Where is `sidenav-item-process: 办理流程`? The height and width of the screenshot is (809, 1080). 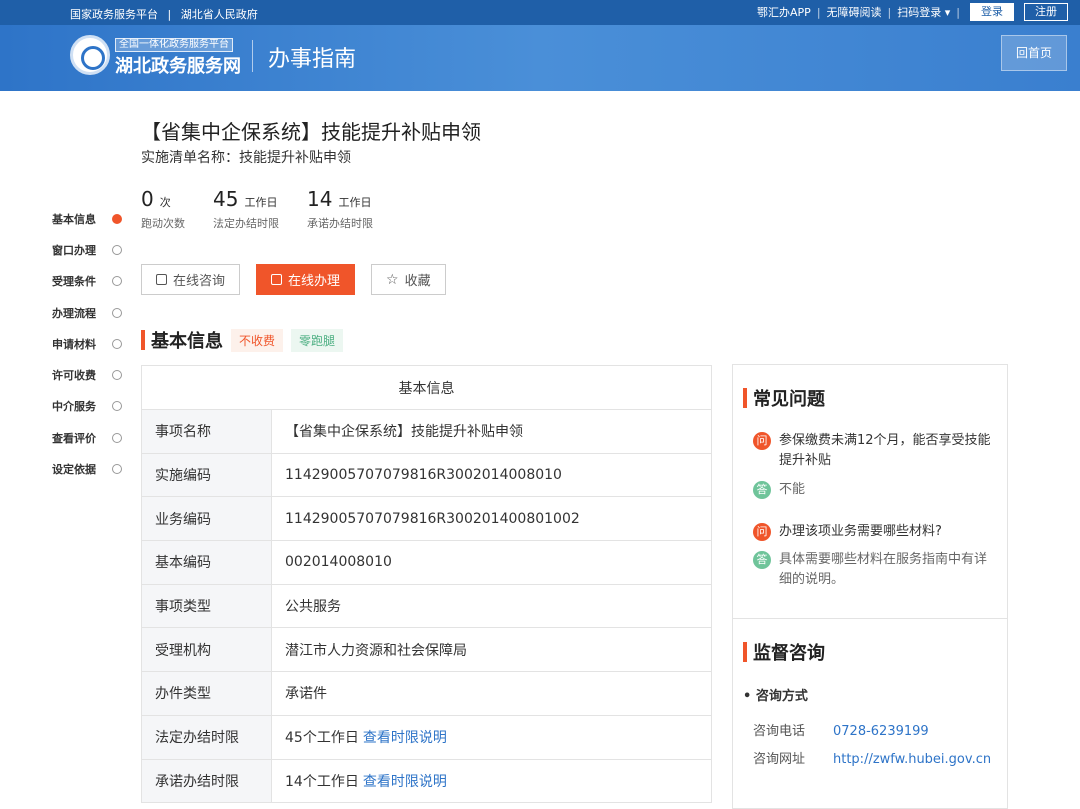 sidenav-item-process: 办理流程 is located at coordinates (87, 312).